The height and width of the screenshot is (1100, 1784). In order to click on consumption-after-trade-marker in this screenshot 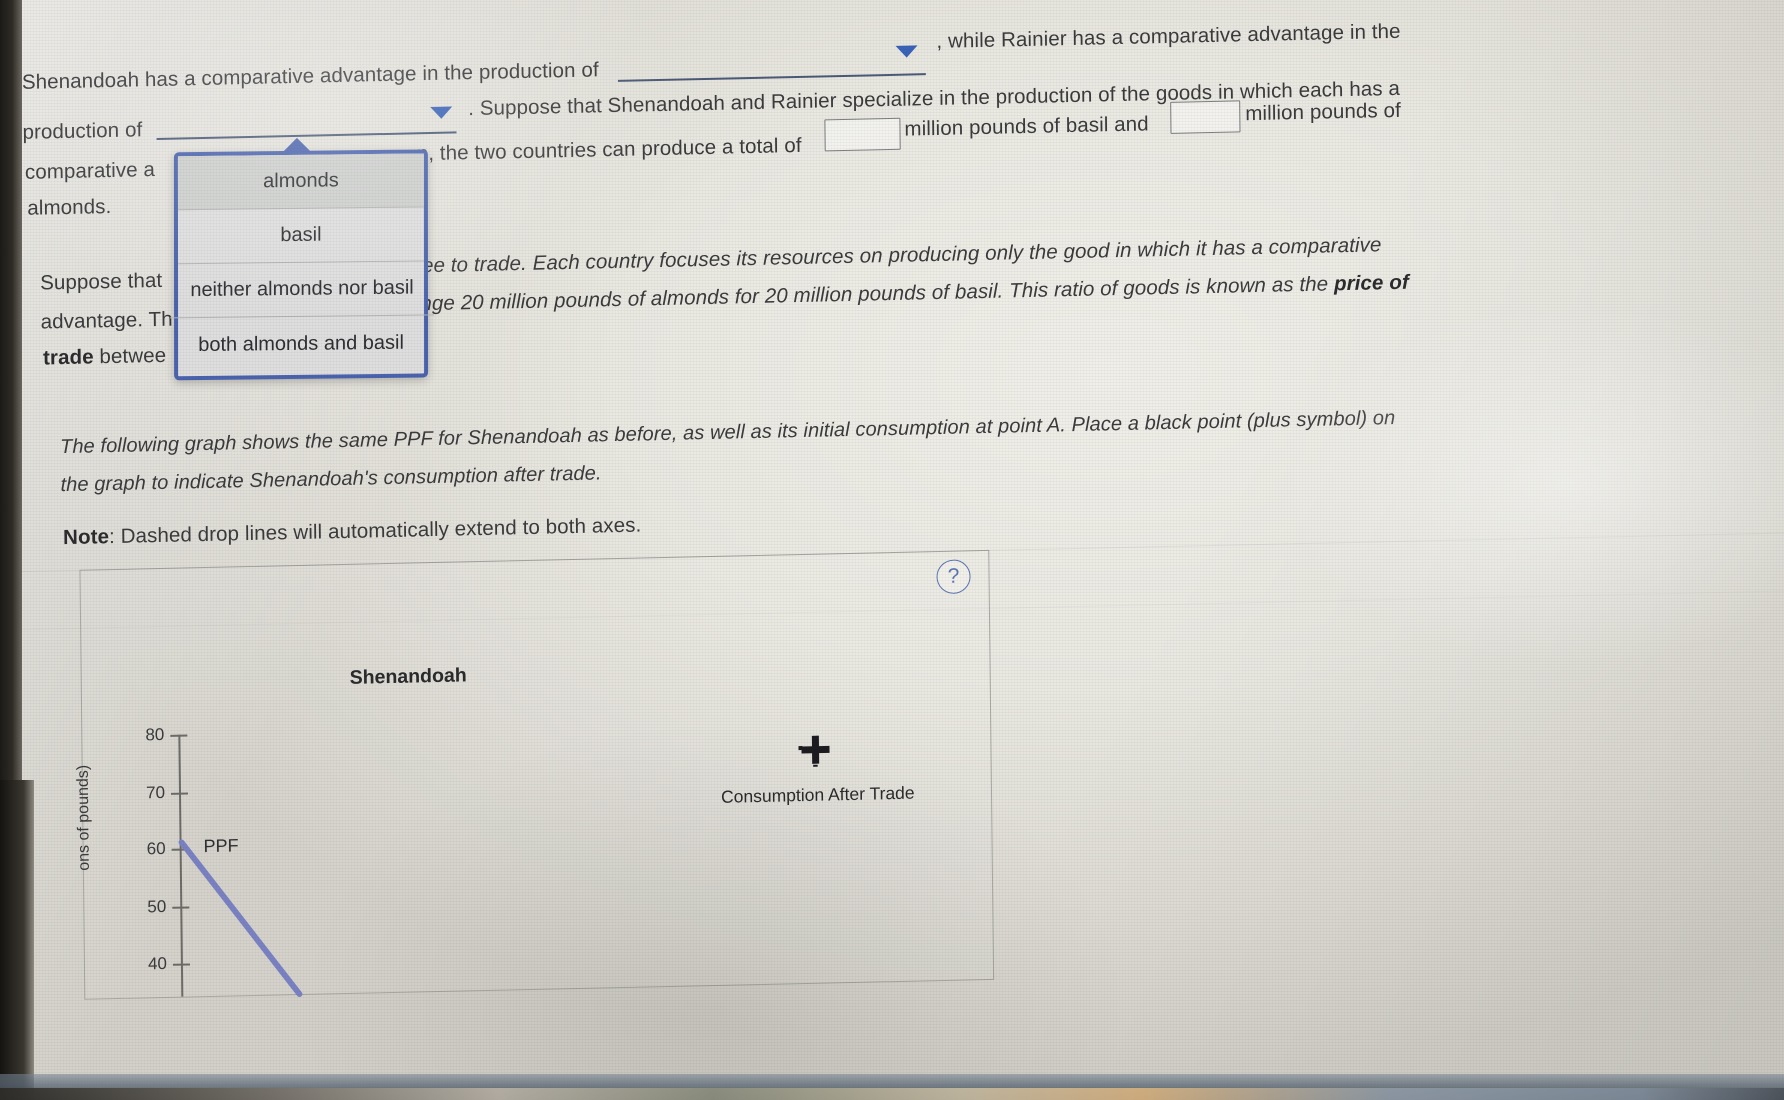, I will do `click(815, 750)`.